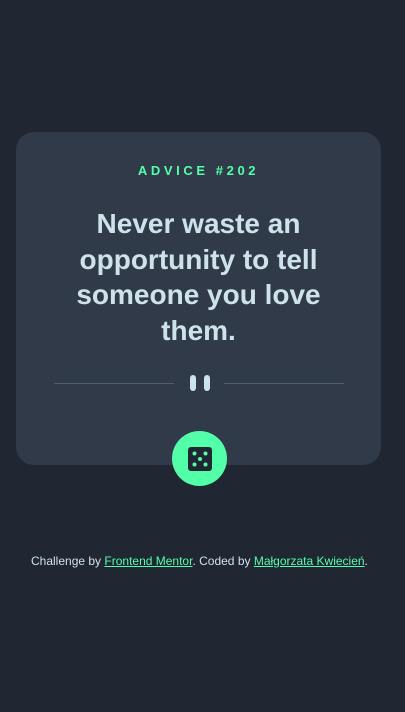  I want to click on generate-advice-button, so click(199, 458).